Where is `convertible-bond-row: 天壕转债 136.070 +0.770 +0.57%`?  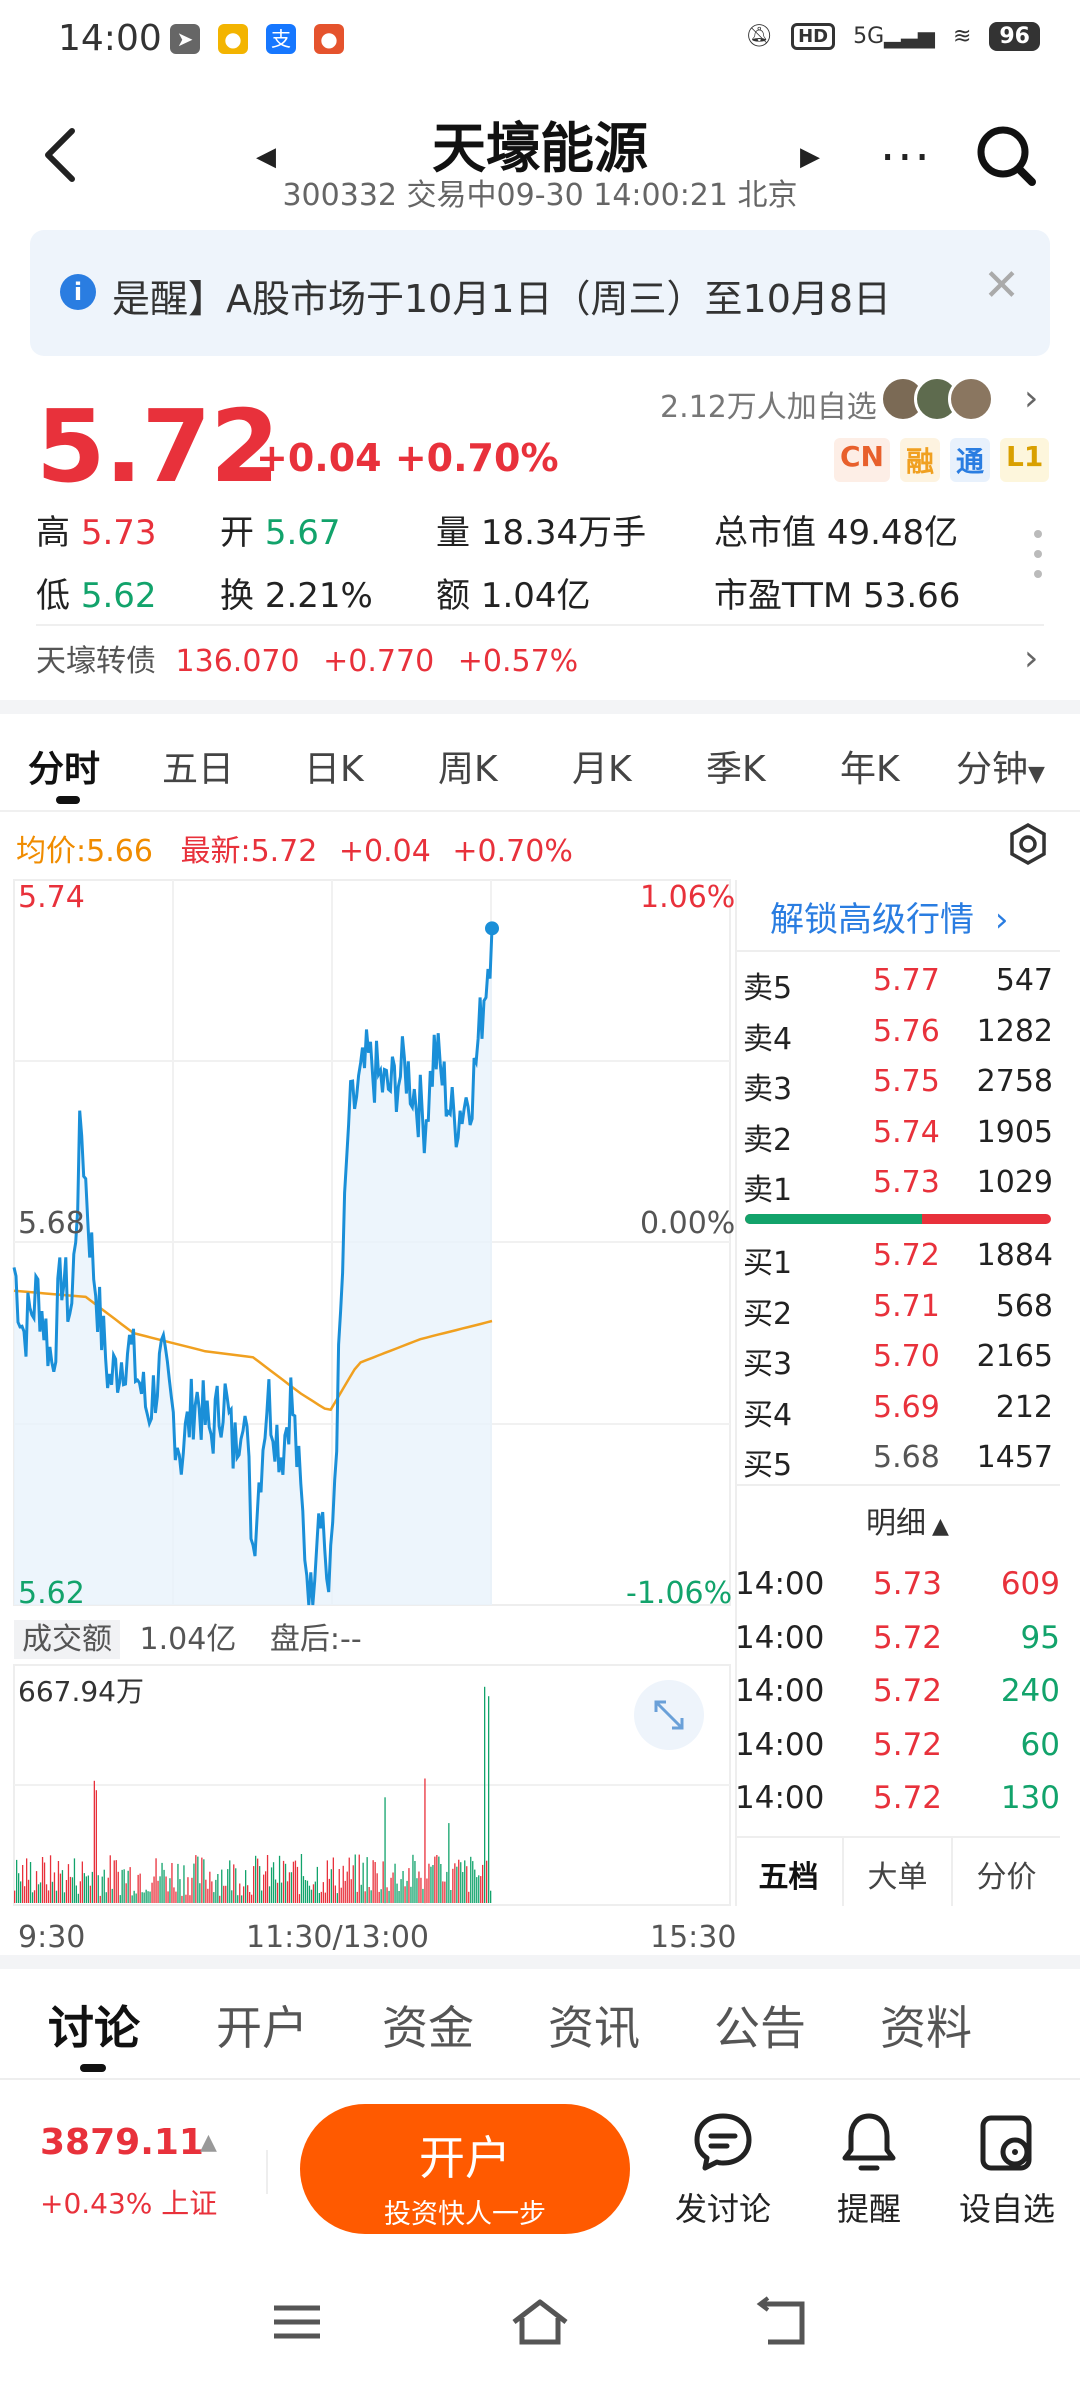 convertible-bond-row: 天壕转债 136.070 +0.770 +0.57% is located at coordinates (307, 658).